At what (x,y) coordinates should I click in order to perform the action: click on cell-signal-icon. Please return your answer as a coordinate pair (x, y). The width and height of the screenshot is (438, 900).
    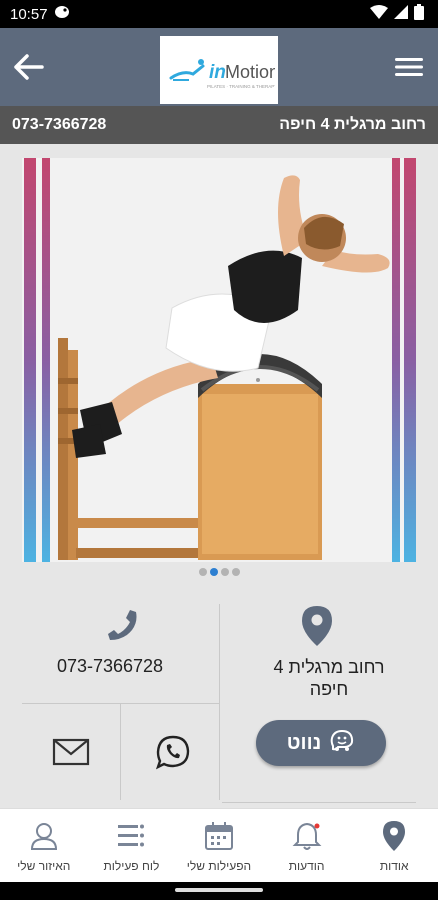
    Looking at the image, I should click on (401, 14).